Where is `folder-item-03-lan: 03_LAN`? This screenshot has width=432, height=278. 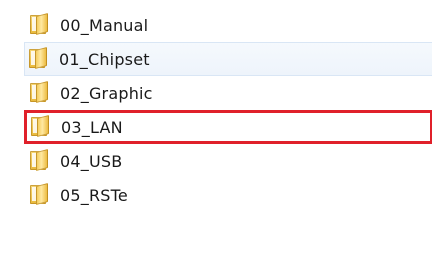
folder-item-03-lan: 03_LAN is located at coordinates (228, 127).